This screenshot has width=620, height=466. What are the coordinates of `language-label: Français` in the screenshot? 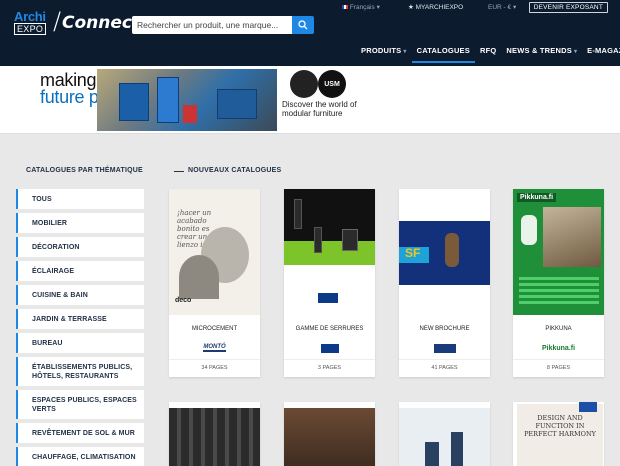 It's located at (362, 7).